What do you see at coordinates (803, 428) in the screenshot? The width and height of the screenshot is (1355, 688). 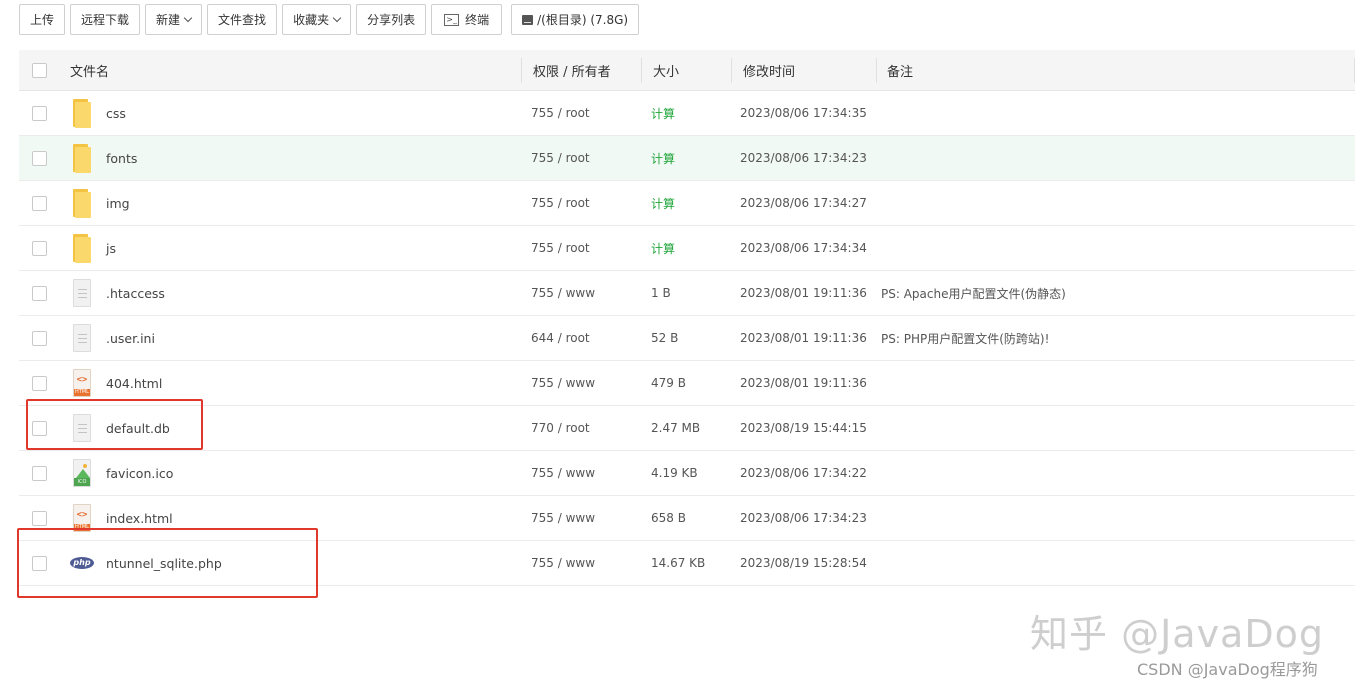 I see `modified-cell: 2023/08/19 15:44:15` at bounding box center [803, 428].